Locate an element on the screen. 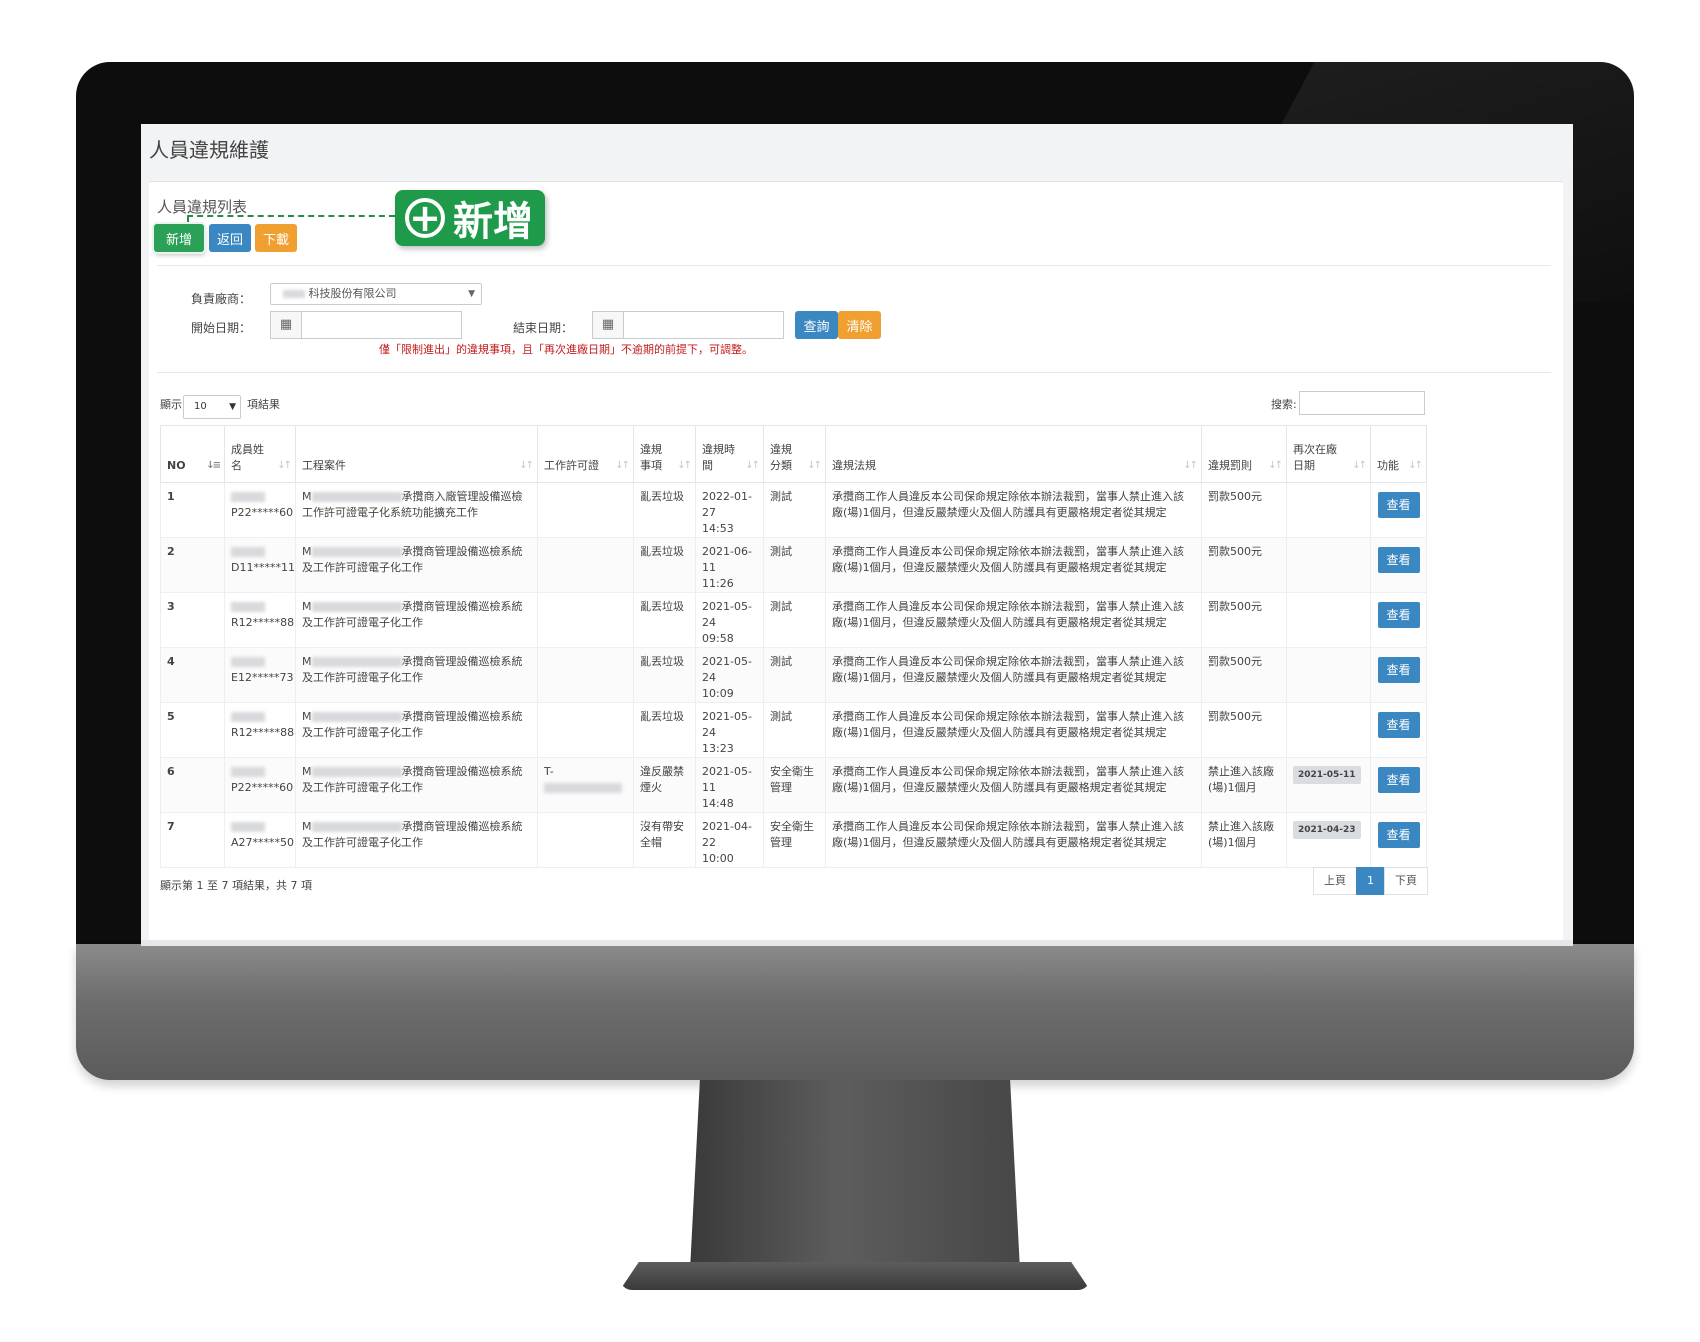 This screenshot has height=1342, width=1700. next-page-button: 下頁 is located at coordinates (1406, 881).